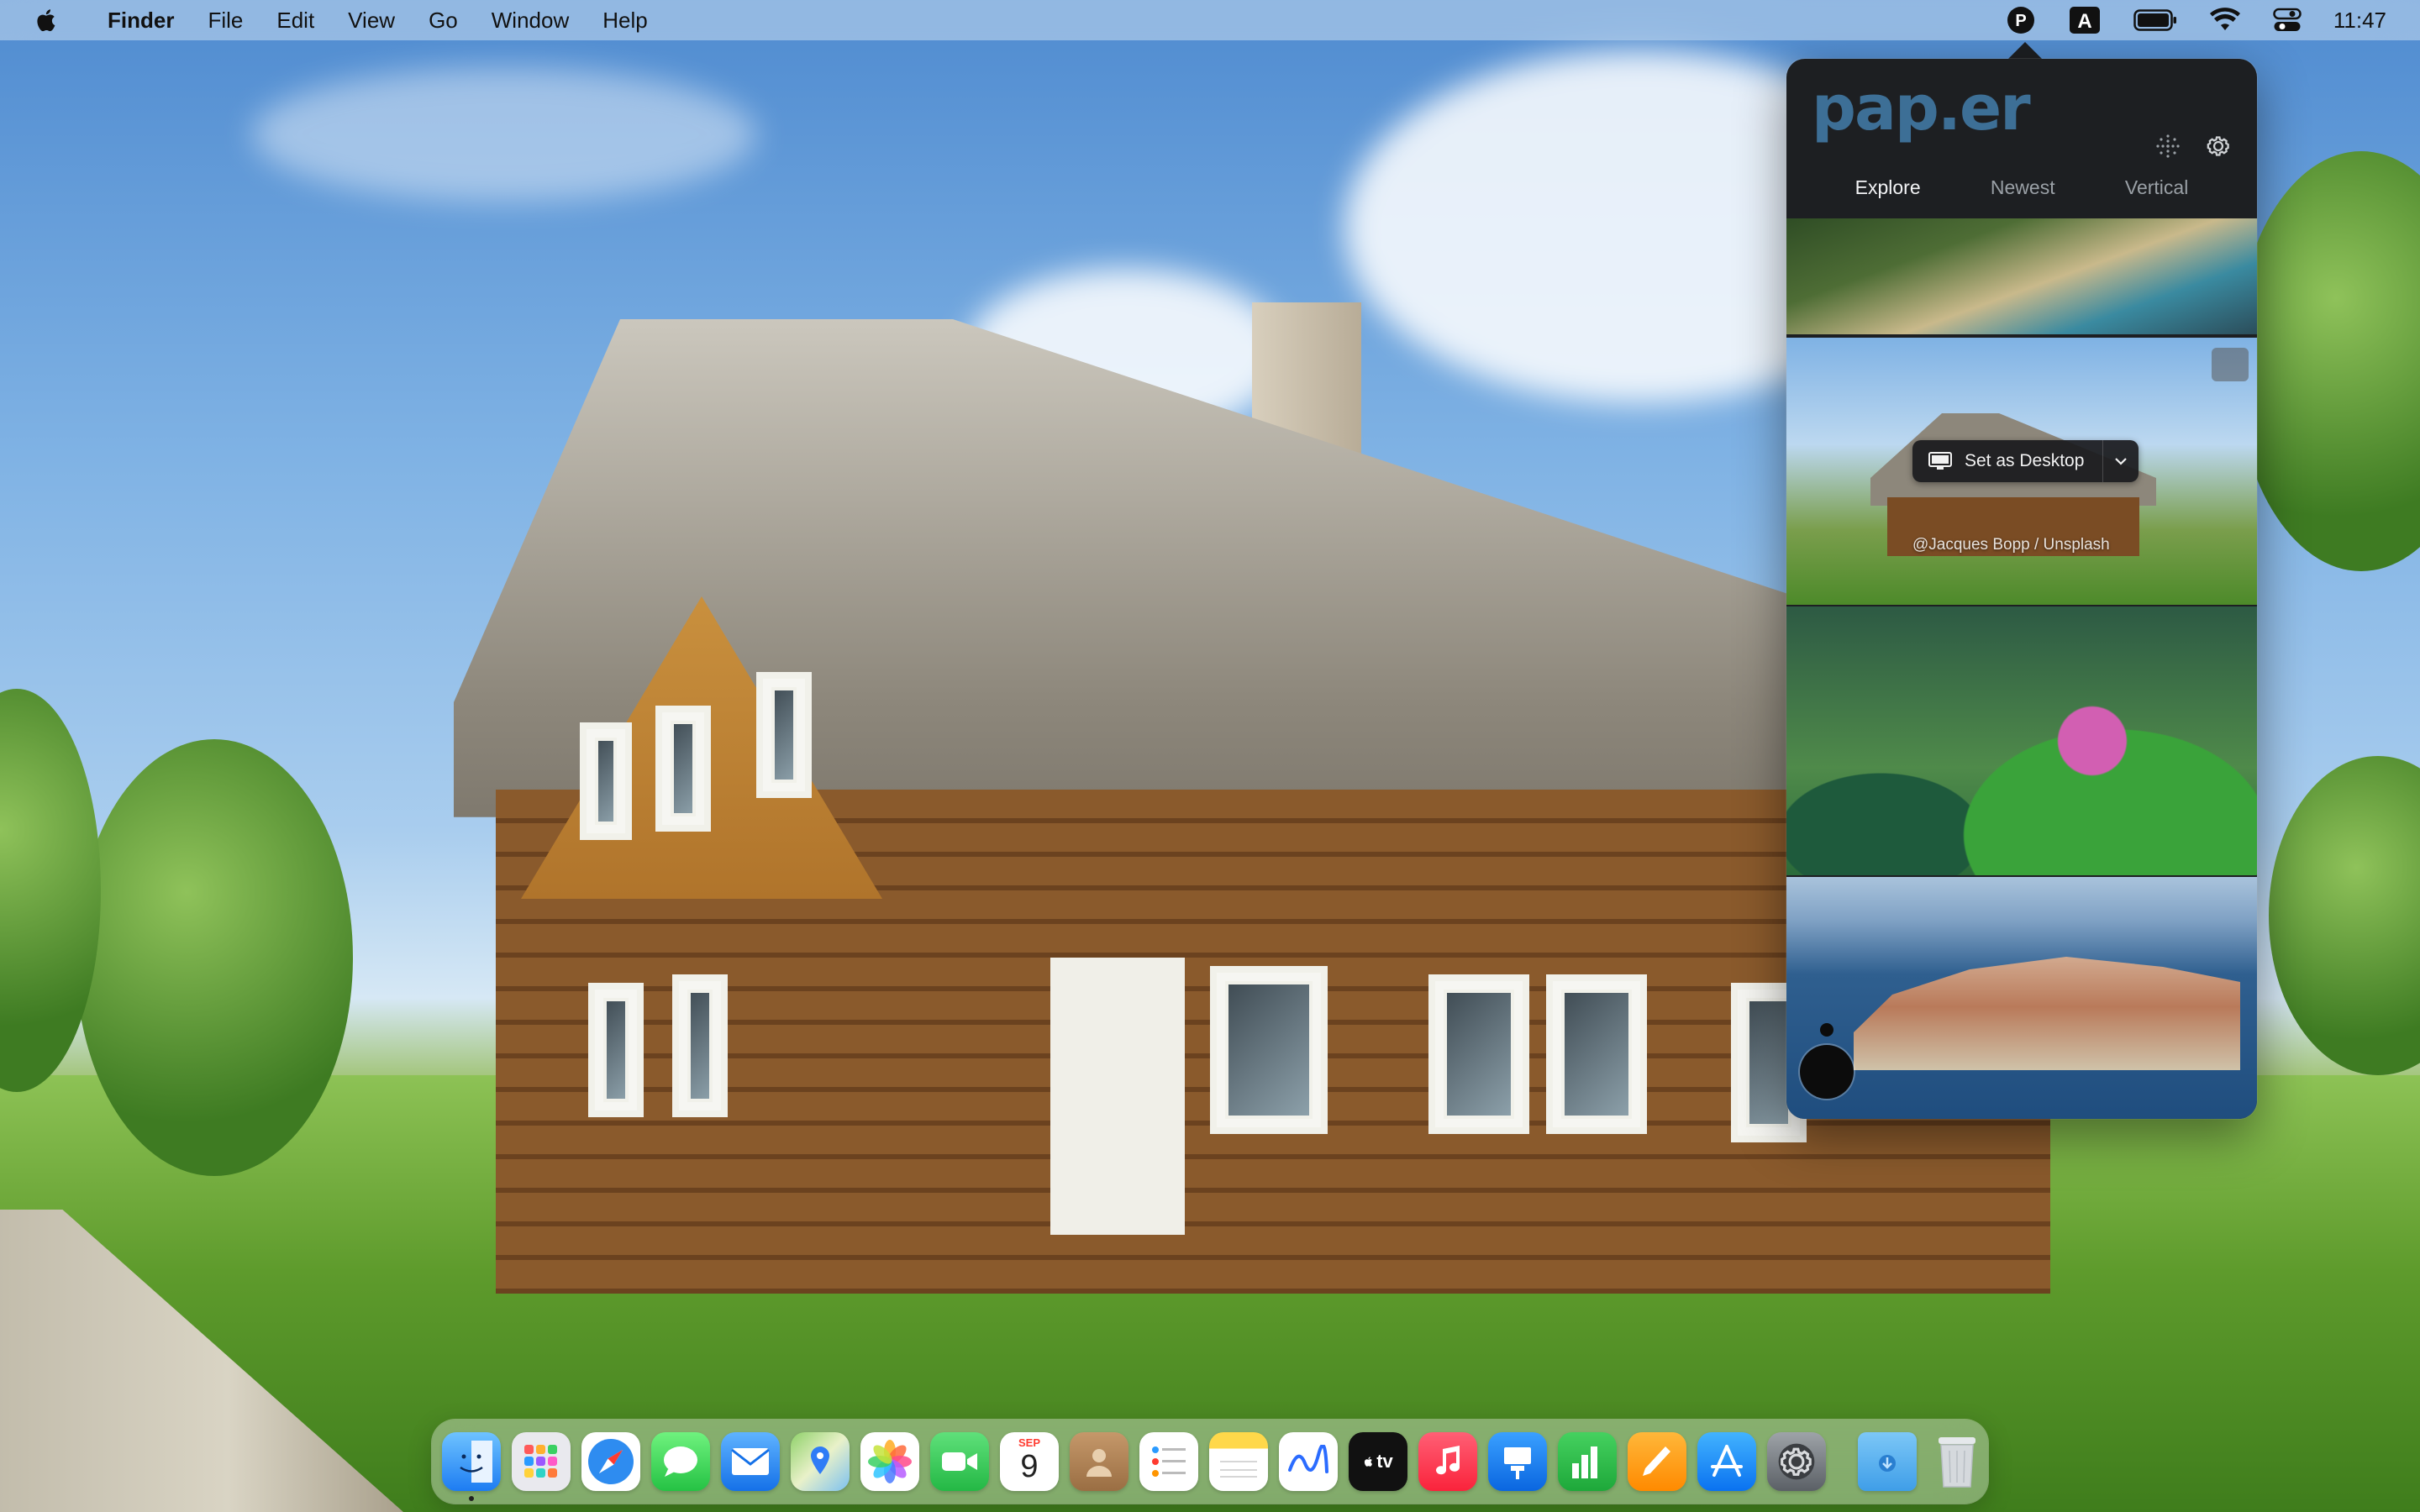 The height and width of the screenshot is (1512, 2420). I want to click on dock: SEP 9 tv, so click(1210, 1462).